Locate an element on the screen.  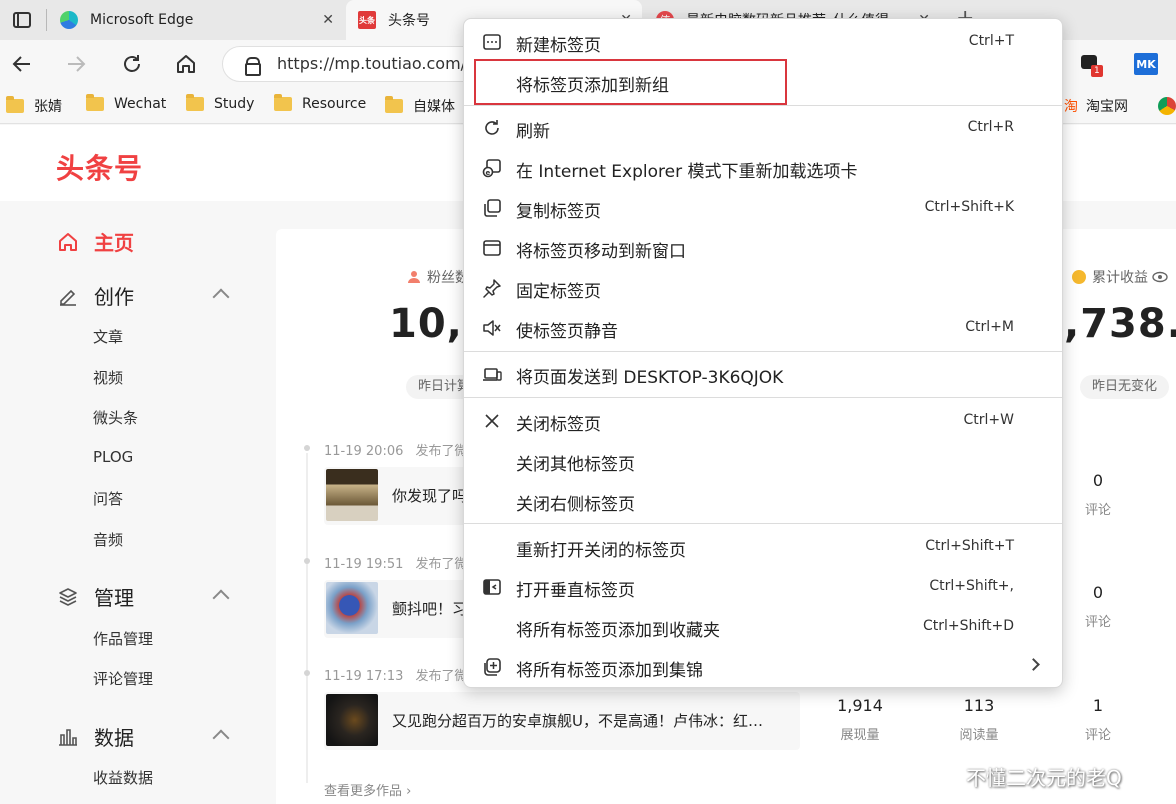
menu-item-close-tabs-right: 关闭右侧标签页 is located at coordinates (763, 500).